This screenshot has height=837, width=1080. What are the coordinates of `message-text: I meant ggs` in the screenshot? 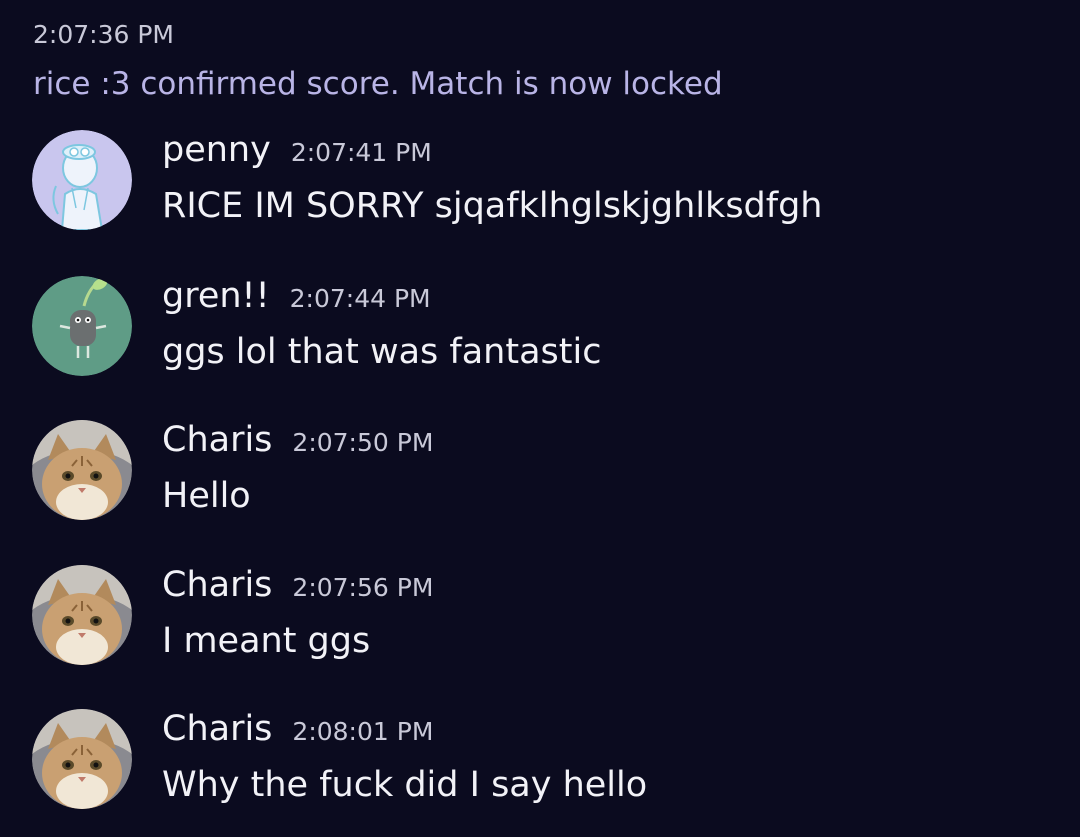 It's located at (266, 641).